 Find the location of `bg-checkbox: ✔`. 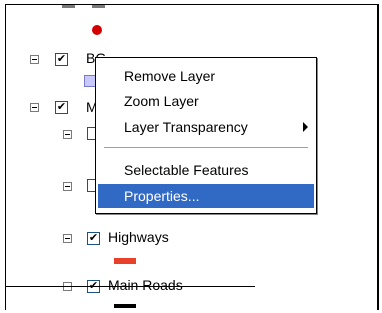

bg-checkbox: ✔ is located at coordinates (61, 59).